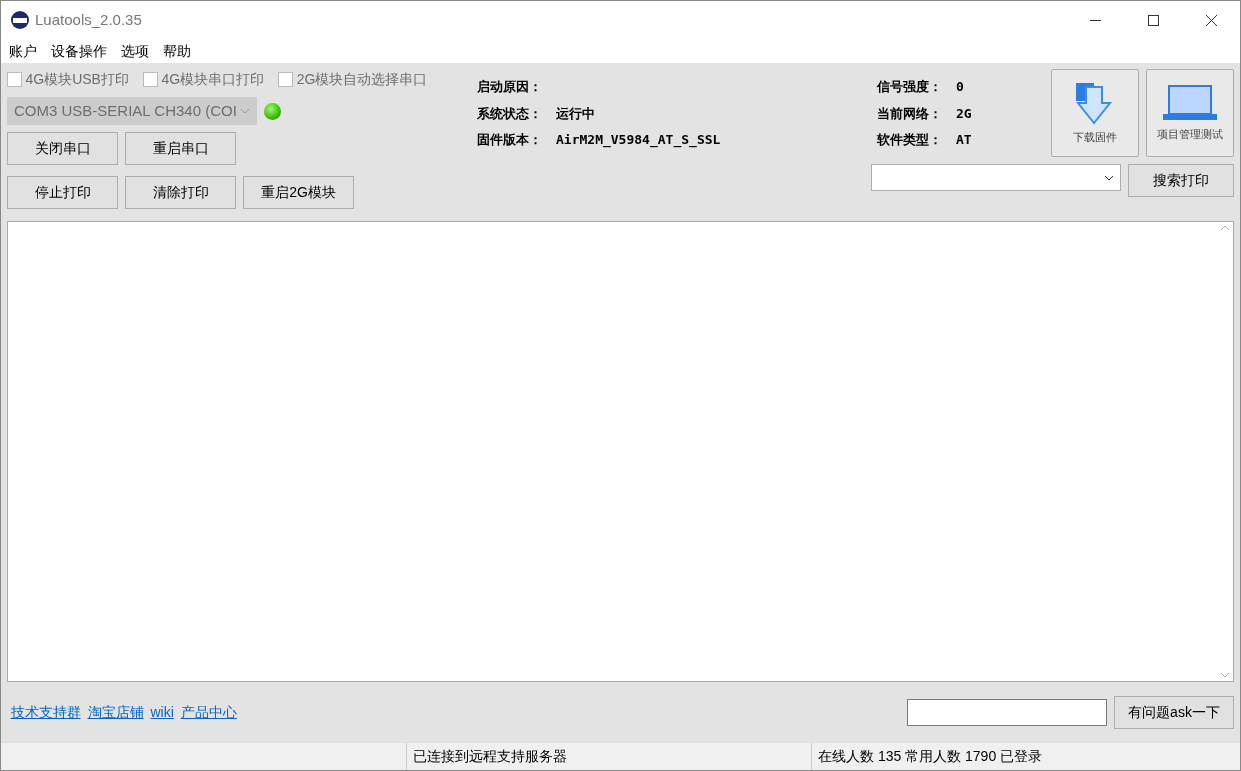  What do you see at coordinates (509, 140) in the screenshot?
I see `info-label: 固件版本：` at bounding box center [509, 140].